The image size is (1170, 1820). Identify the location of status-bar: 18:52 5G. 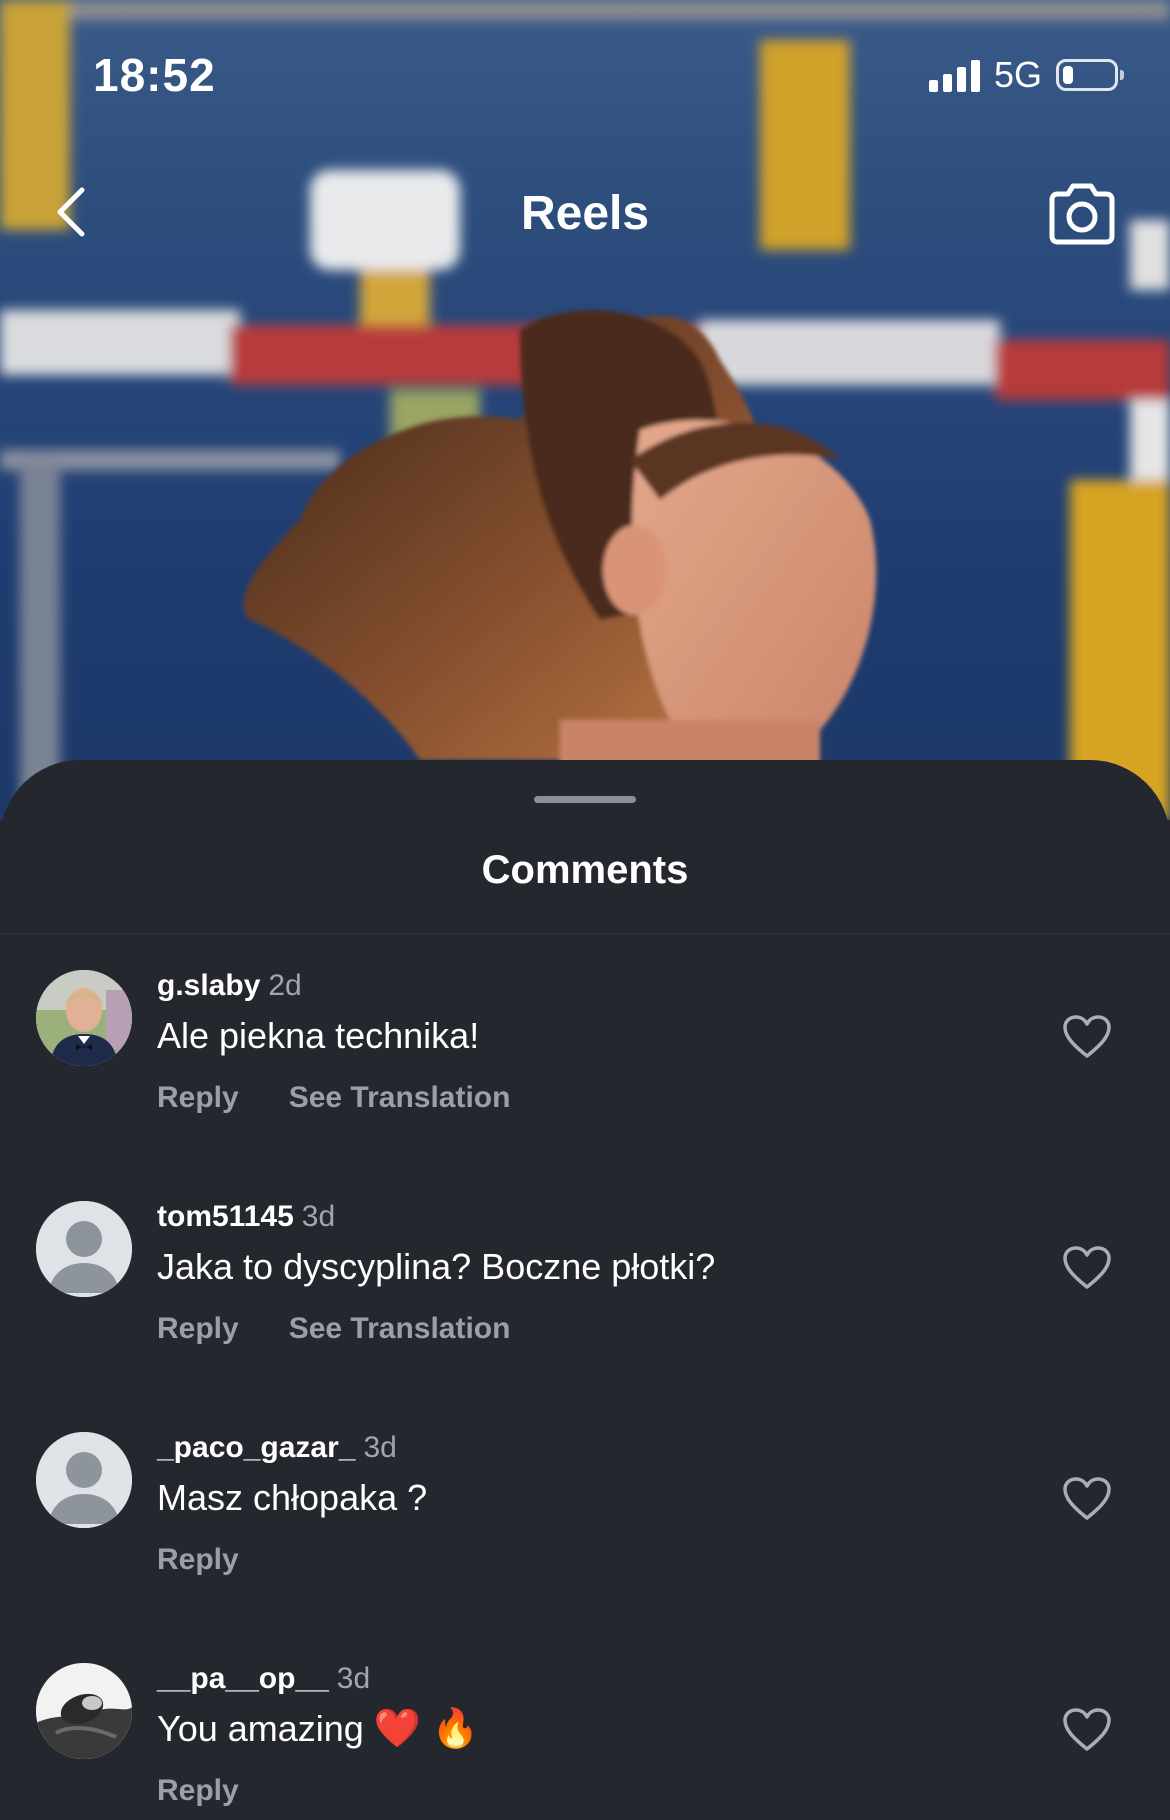
(585, 75).